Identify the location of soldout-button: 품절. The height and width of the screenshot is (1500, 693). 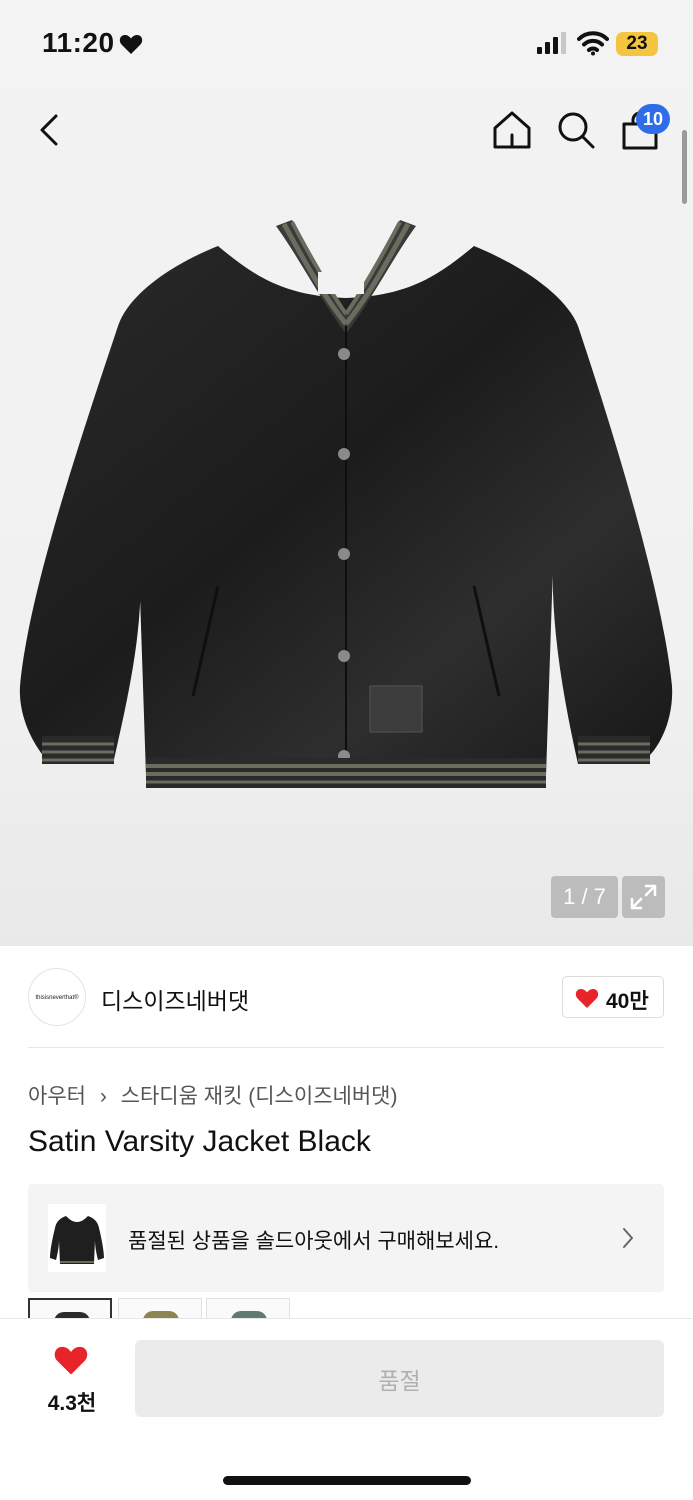
(399, 1378).